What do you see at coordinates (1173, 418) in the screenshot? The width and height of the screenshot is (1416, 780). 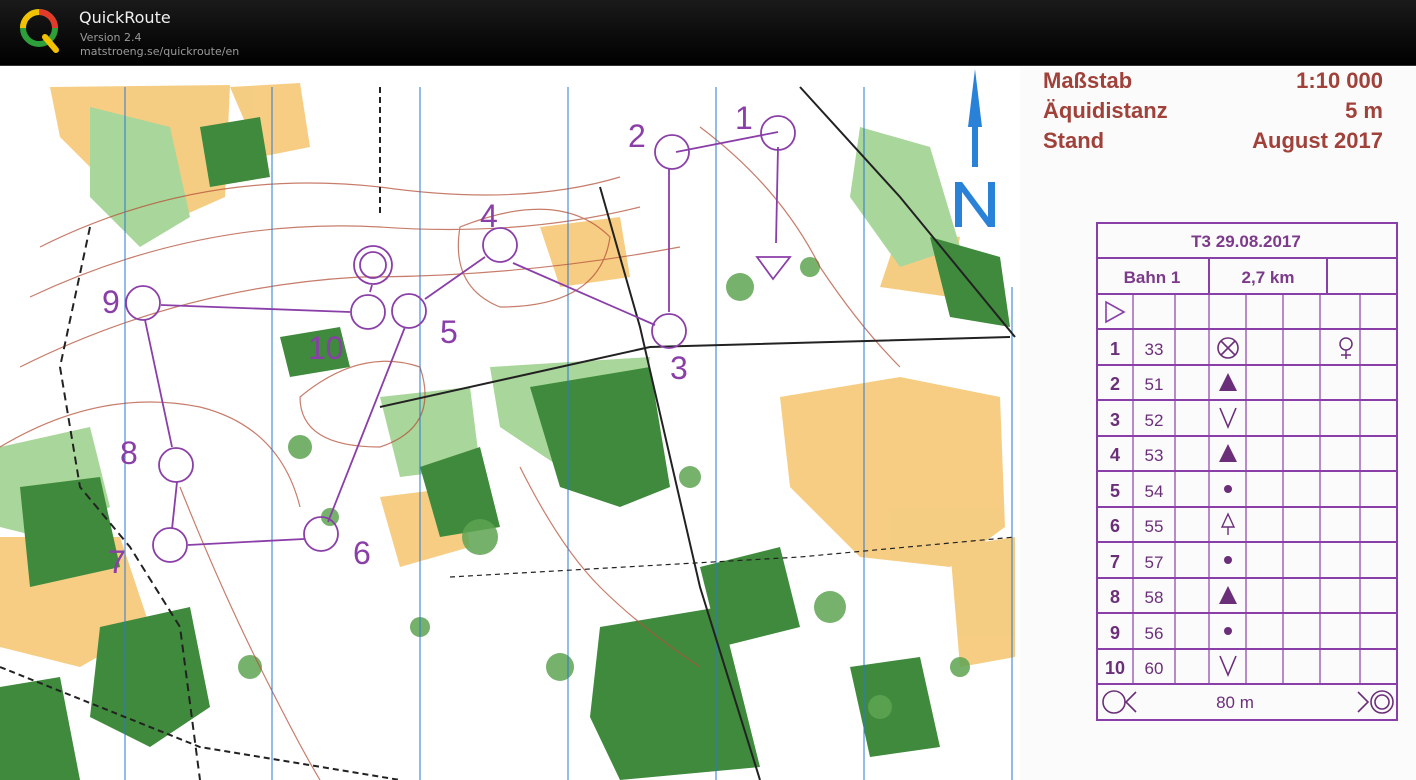 I see `control-row-3: 3 52` at bounding box center [1173, 418].